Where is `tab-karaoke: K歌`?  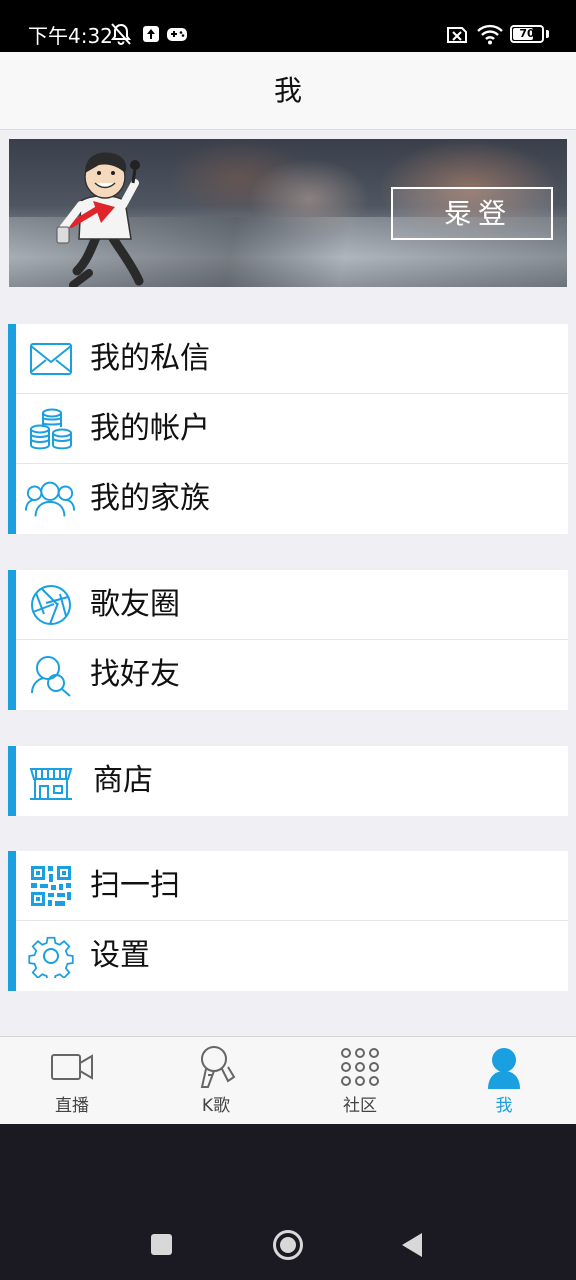 tab-karaoke: K歌 is located at coordinates (216, 1081).